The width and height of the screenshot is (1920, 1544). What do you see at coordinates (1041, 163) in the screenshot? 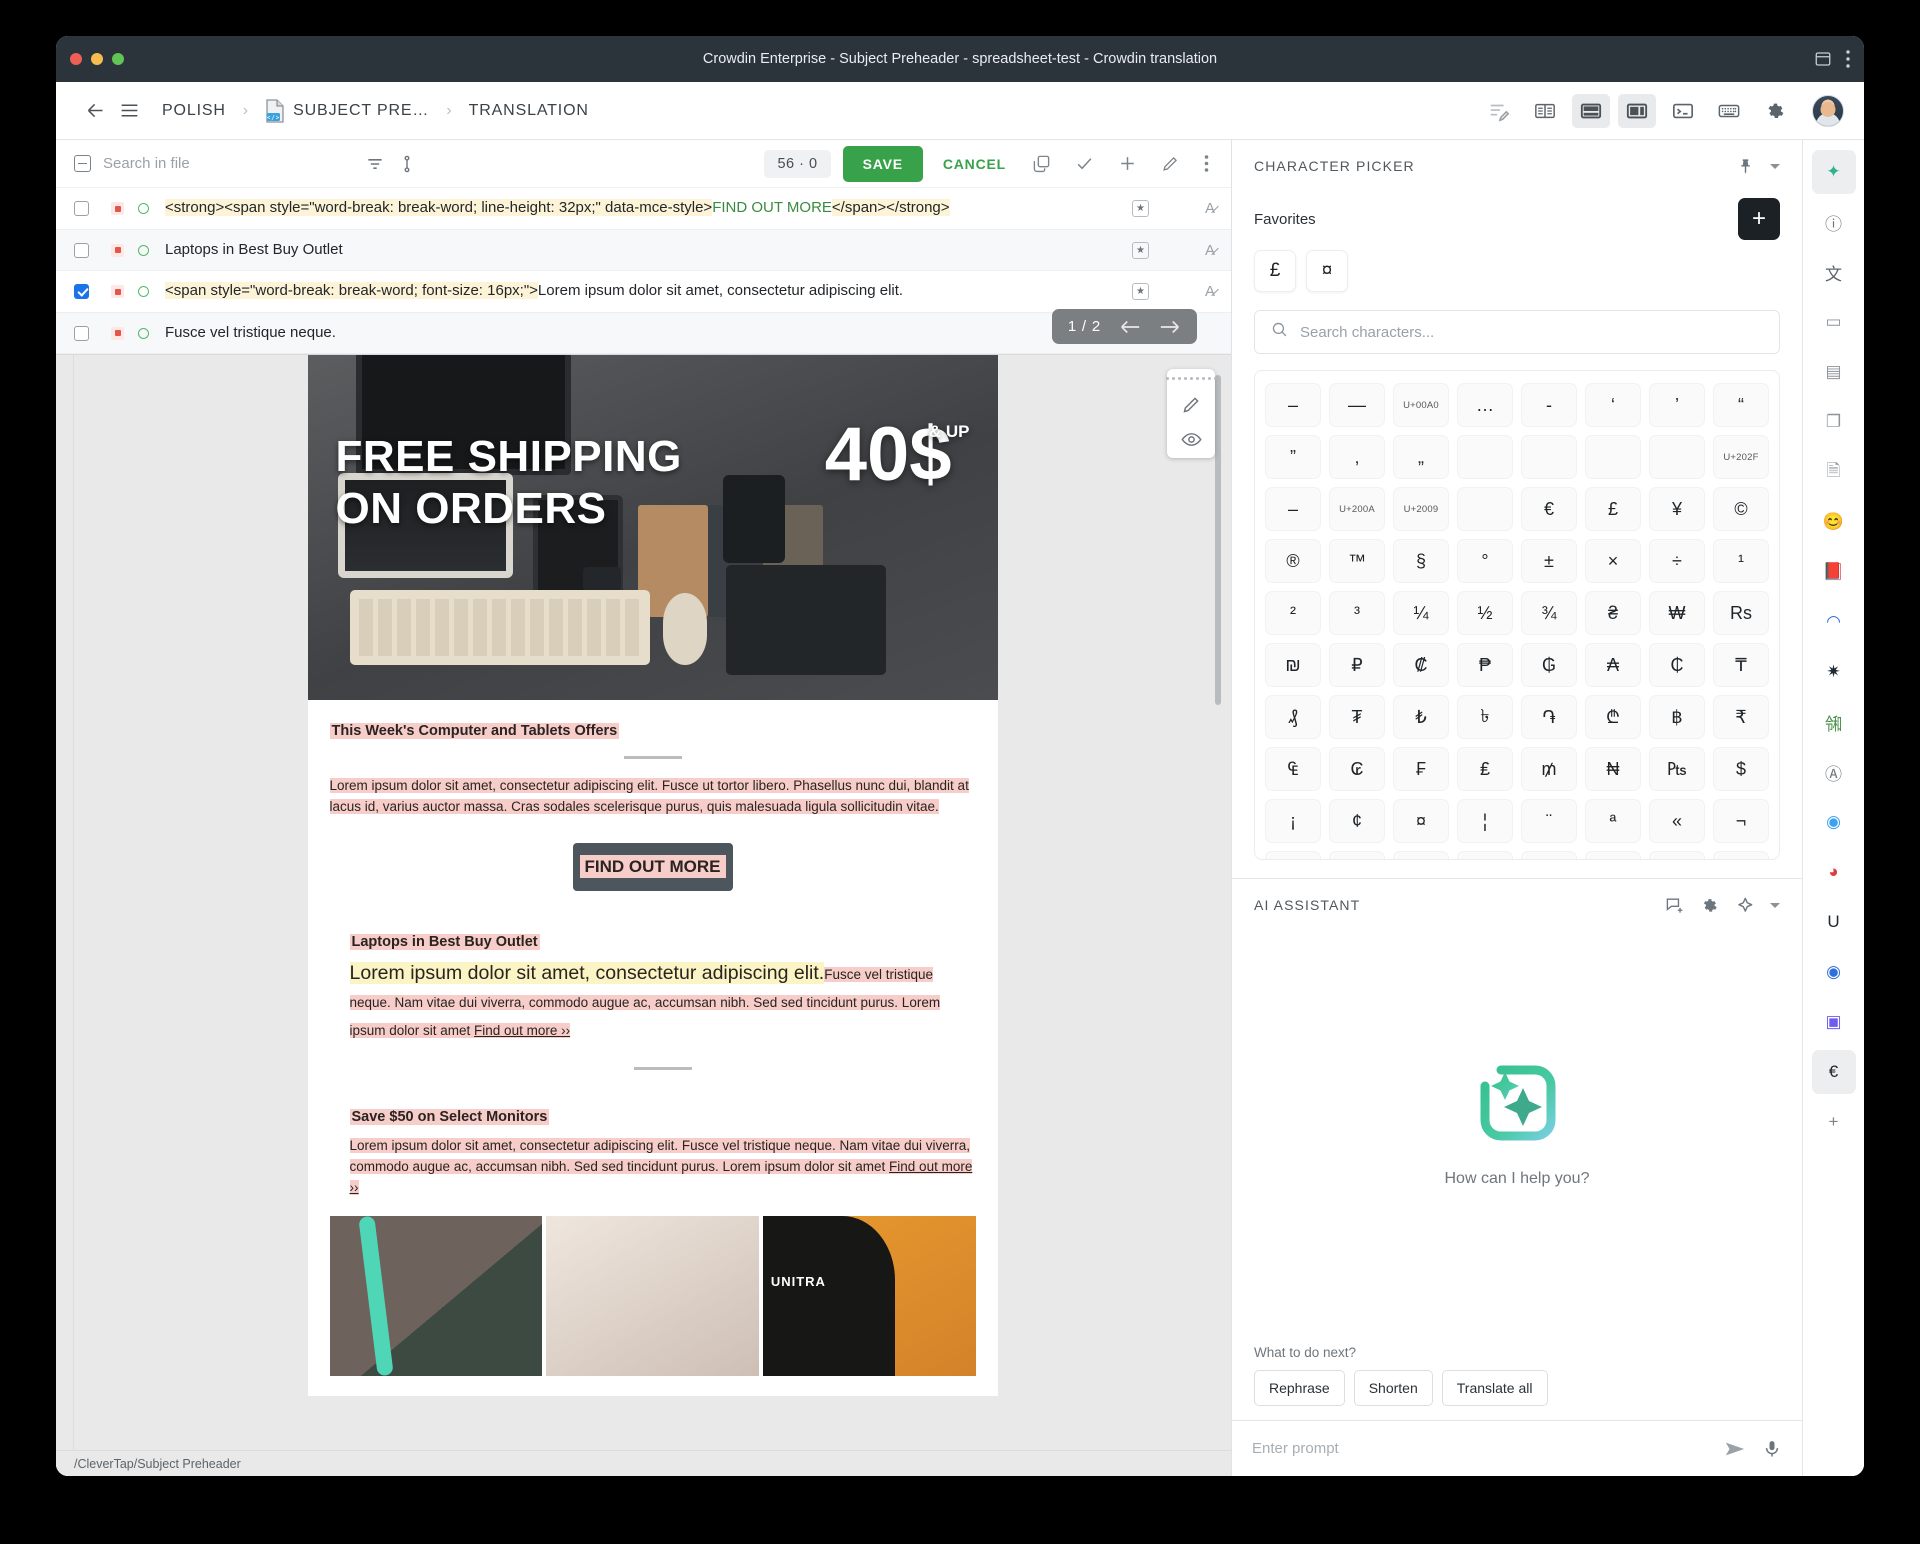
I see `copy-source-icon` at bounding box center [1041, 163].